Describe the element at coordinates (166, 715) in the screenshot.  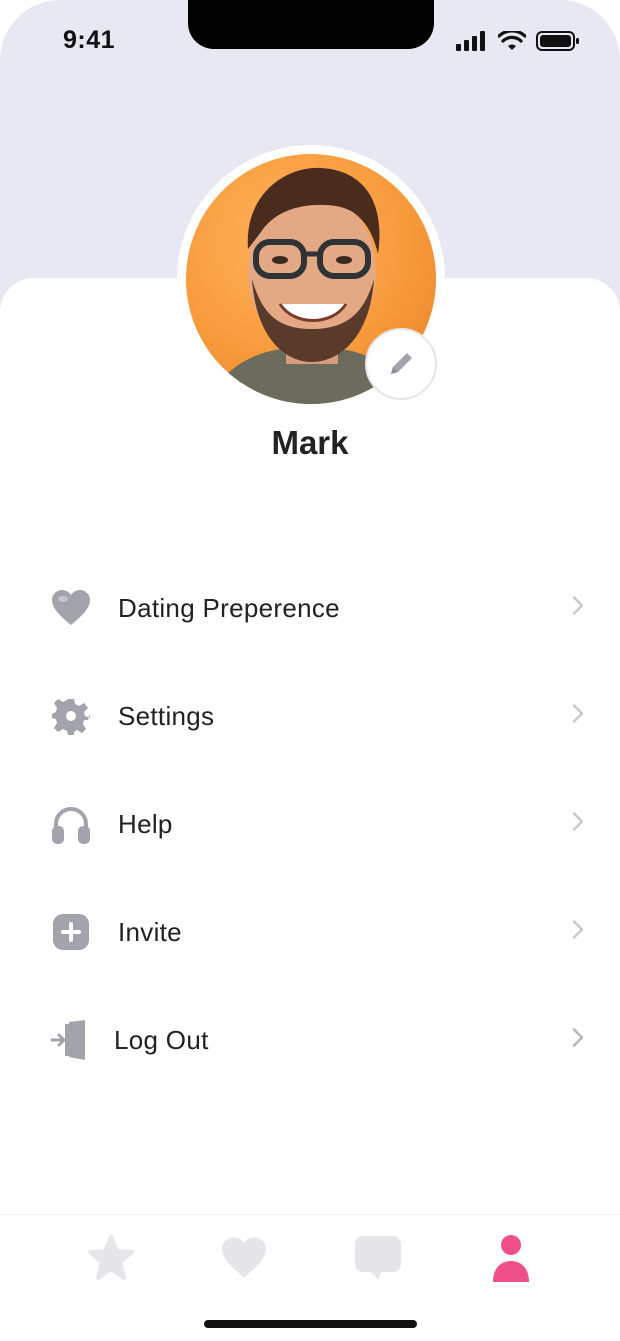
I see `menu-item-label: Settings` at that location.